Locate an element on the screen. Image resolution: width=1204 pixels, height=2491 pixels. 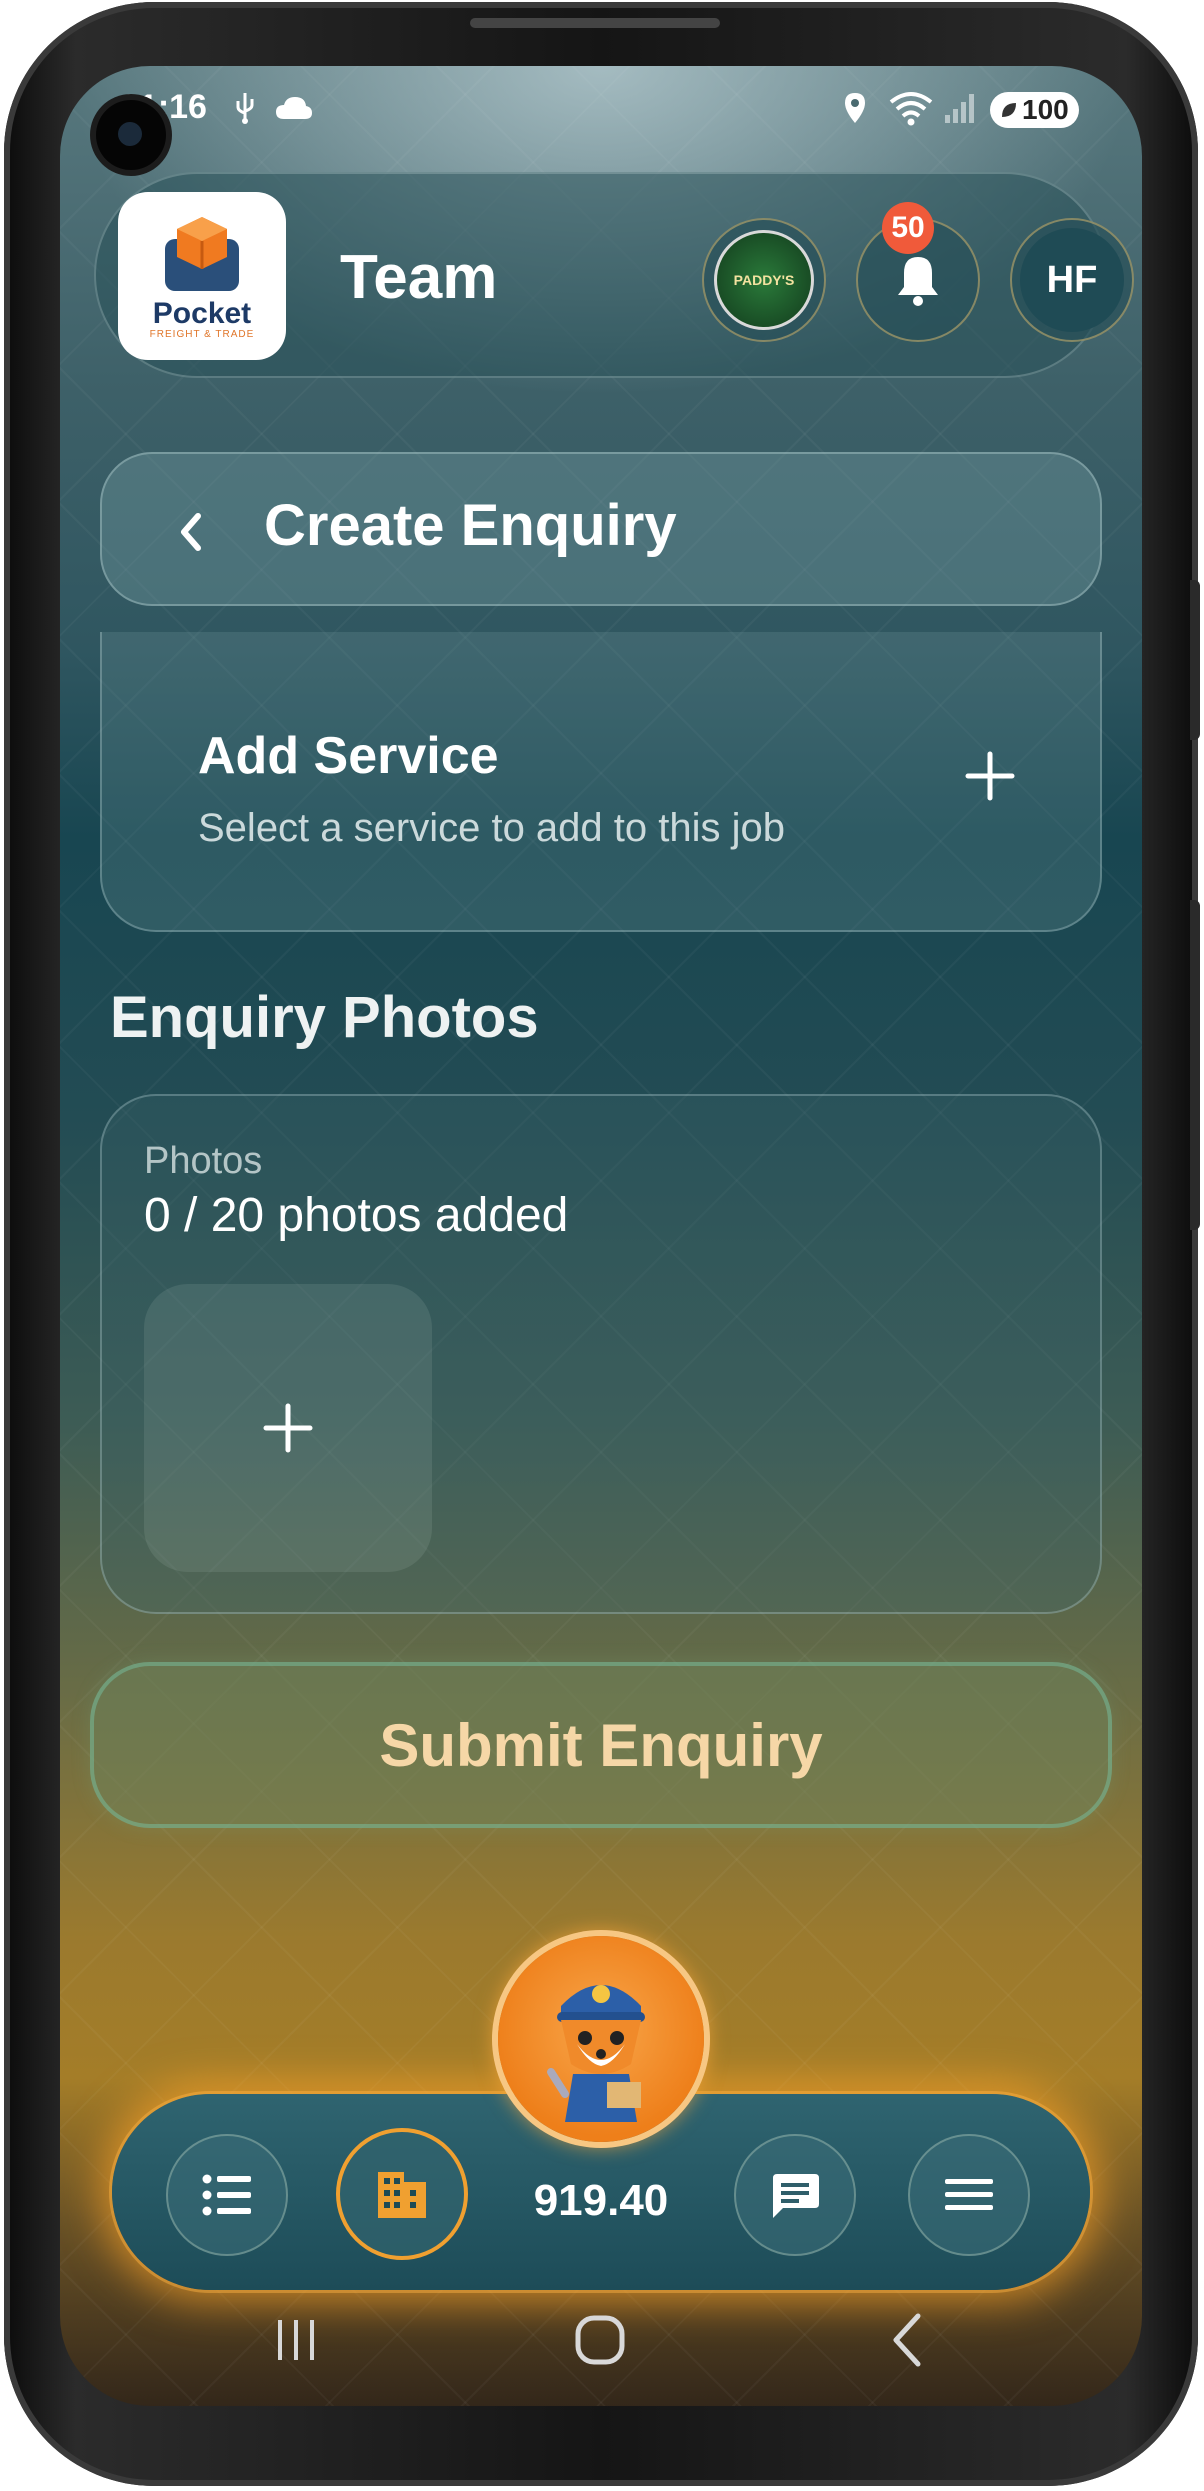
logo-title: Pocket is located at coordinates (202, 313).